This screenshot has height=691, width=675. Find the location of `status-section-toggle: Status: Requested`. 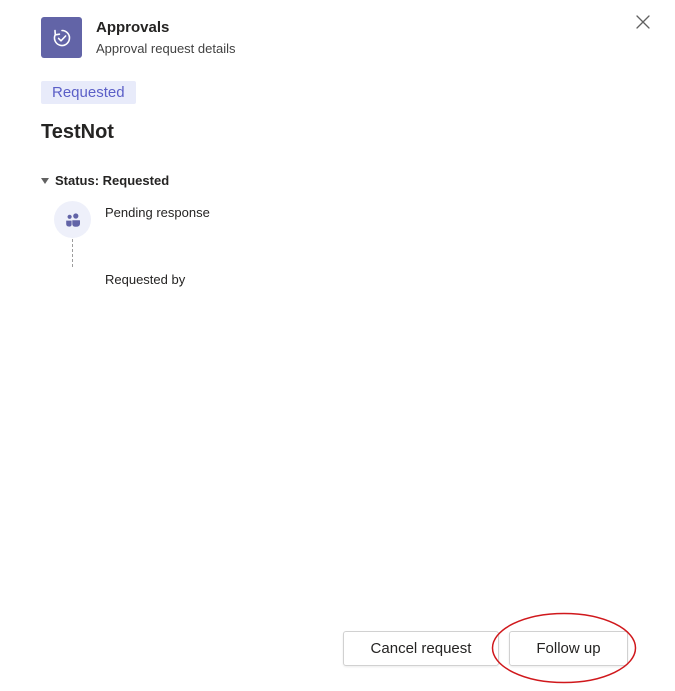

status-section-toggle: Status: Requested is located at coordinates (105, 180).